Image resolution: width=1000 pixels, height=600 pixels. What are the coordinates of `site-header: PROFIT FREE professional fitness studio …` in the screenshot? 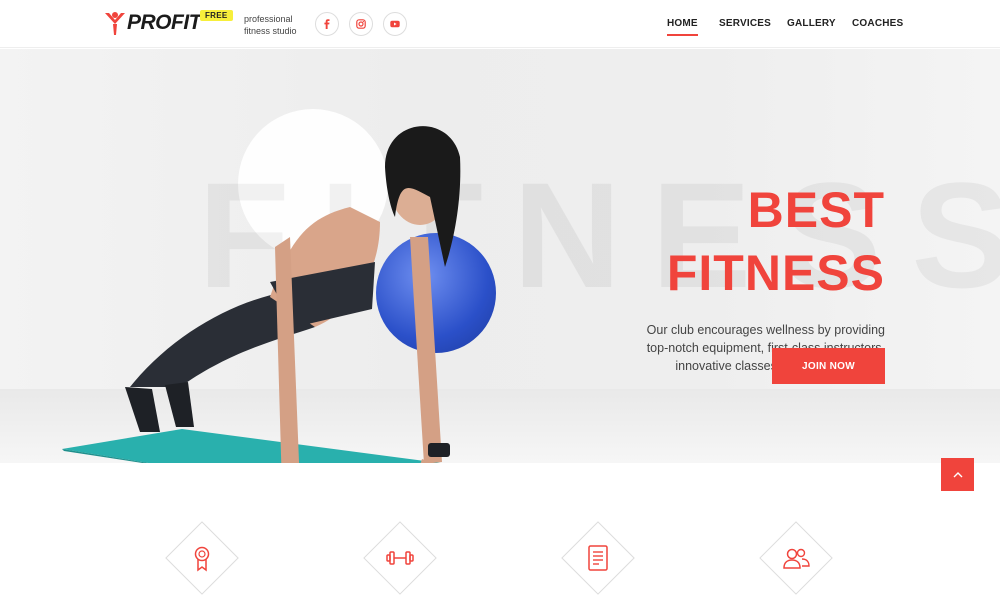 It's located at (500, 24).